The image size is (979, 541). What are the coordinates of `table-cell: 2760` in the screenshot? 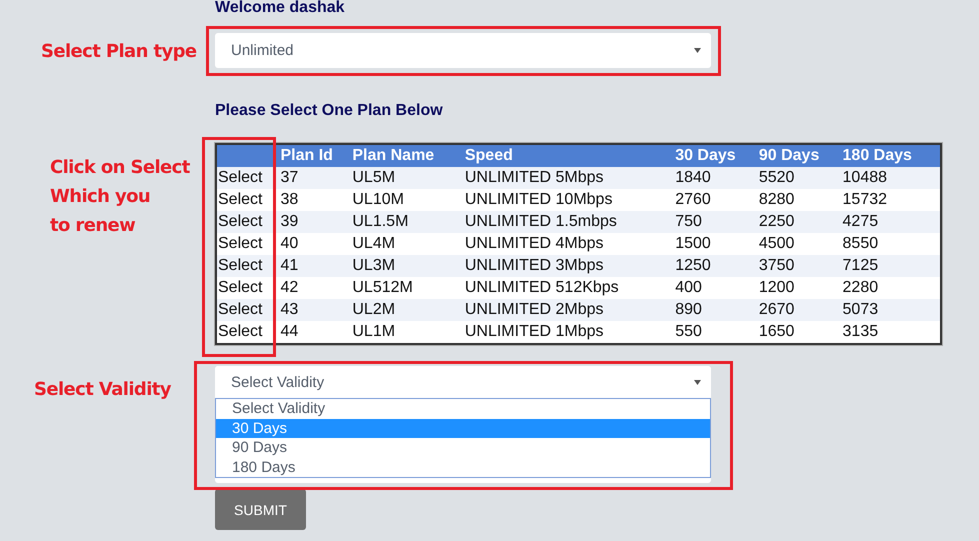 It's located at (693, 199).